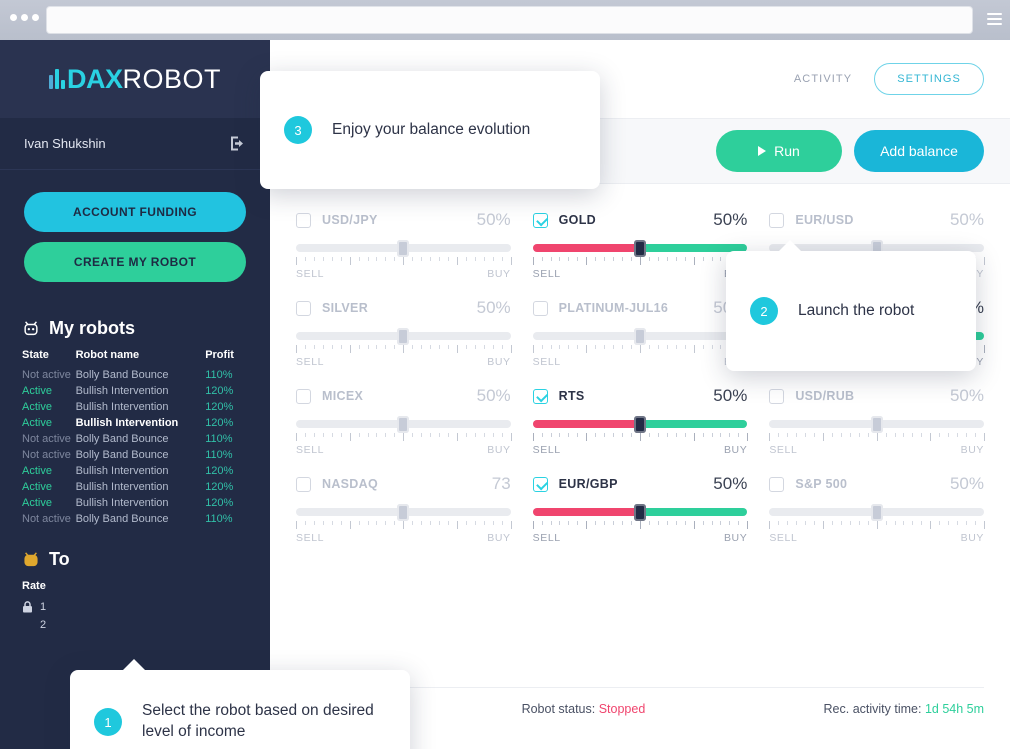 The image size is (1010, 749). Describe the element at coordinates (779, 151) in the screenshot. I see `run-button: Run` at that location.